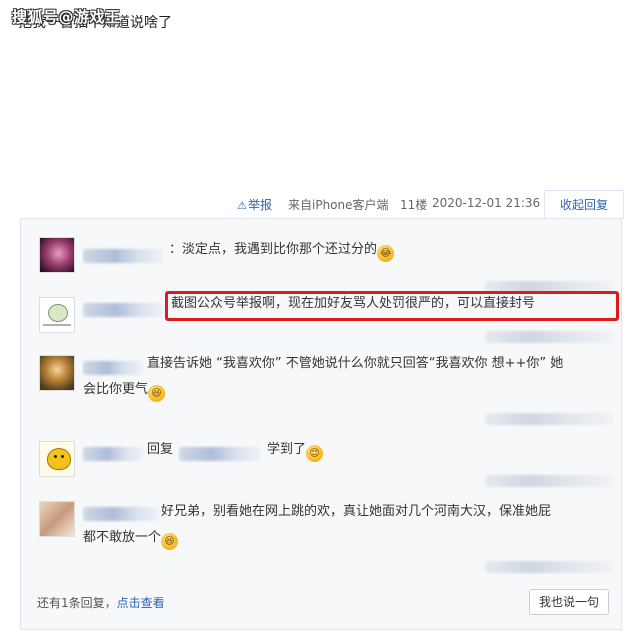  I want to click on reply-content: ：淡定点，我遇到比你那个还过分的 😂, so click(282, 250).